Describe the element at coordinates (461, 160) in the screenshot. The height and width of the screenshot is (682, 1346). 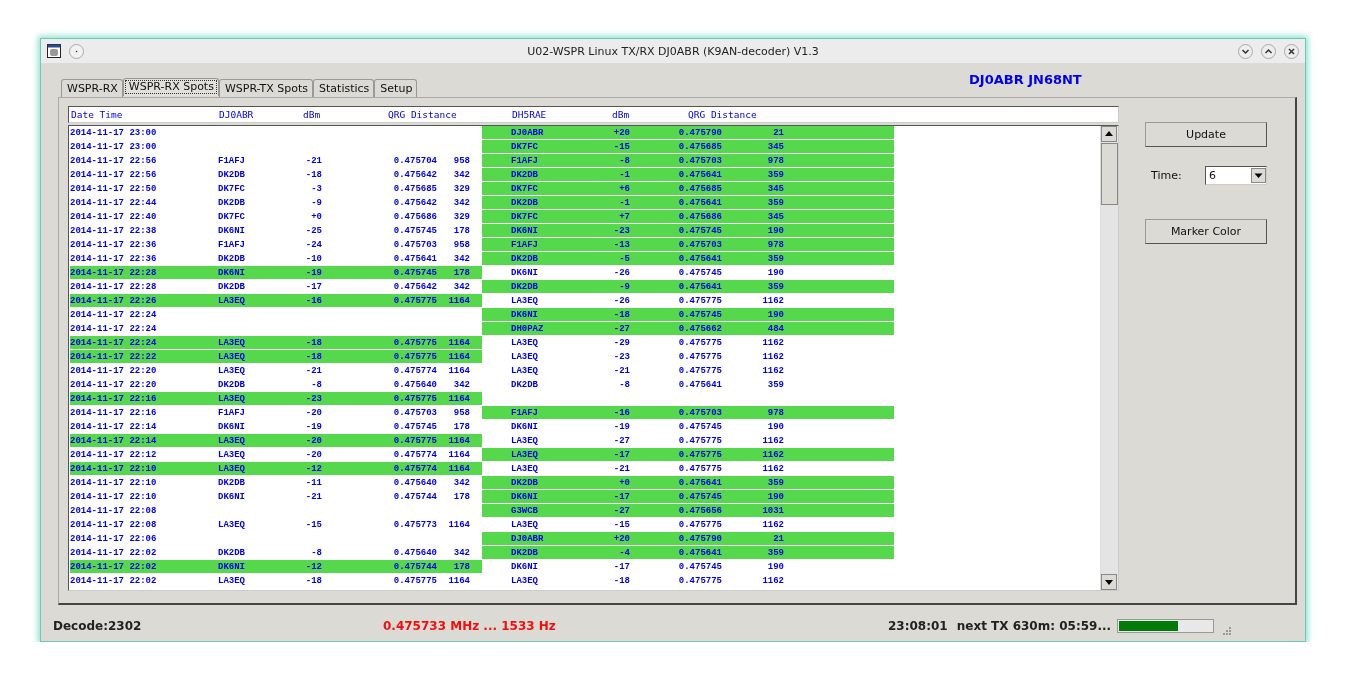
I see `table-cell-text: 958` at that location.